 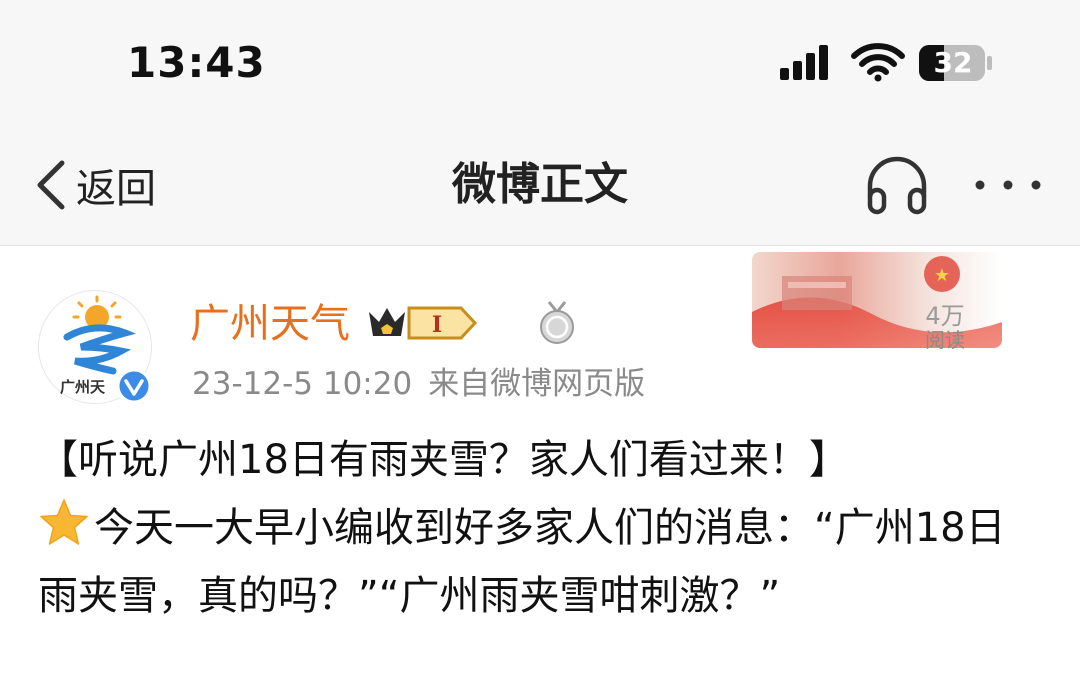 I want to click on back-button: 返回, so click(x=93, y=185).